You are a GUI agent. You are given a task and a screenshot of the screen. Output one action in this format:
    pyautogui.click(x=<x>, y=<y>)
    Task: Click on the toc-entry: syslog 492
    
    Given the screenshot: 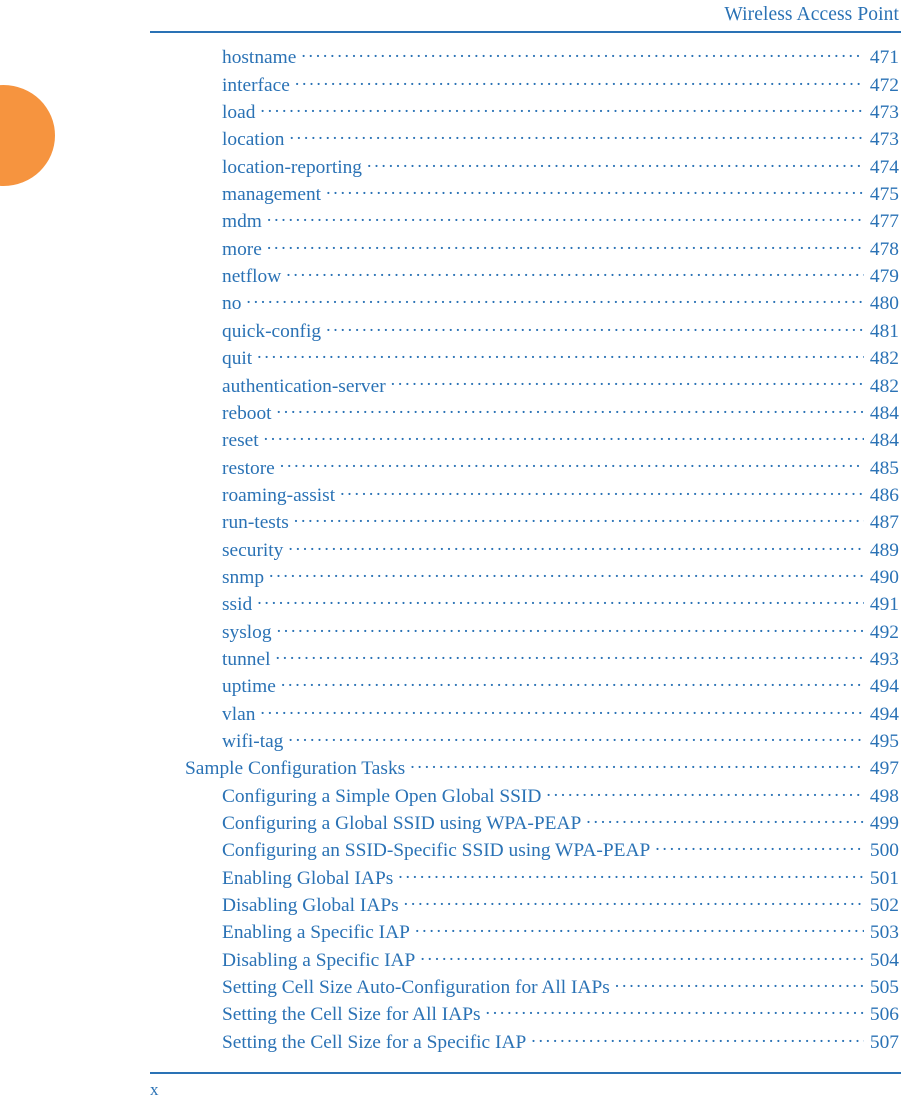 What is the action you would take?
    pyautogui.click(x=450, y=631)
    